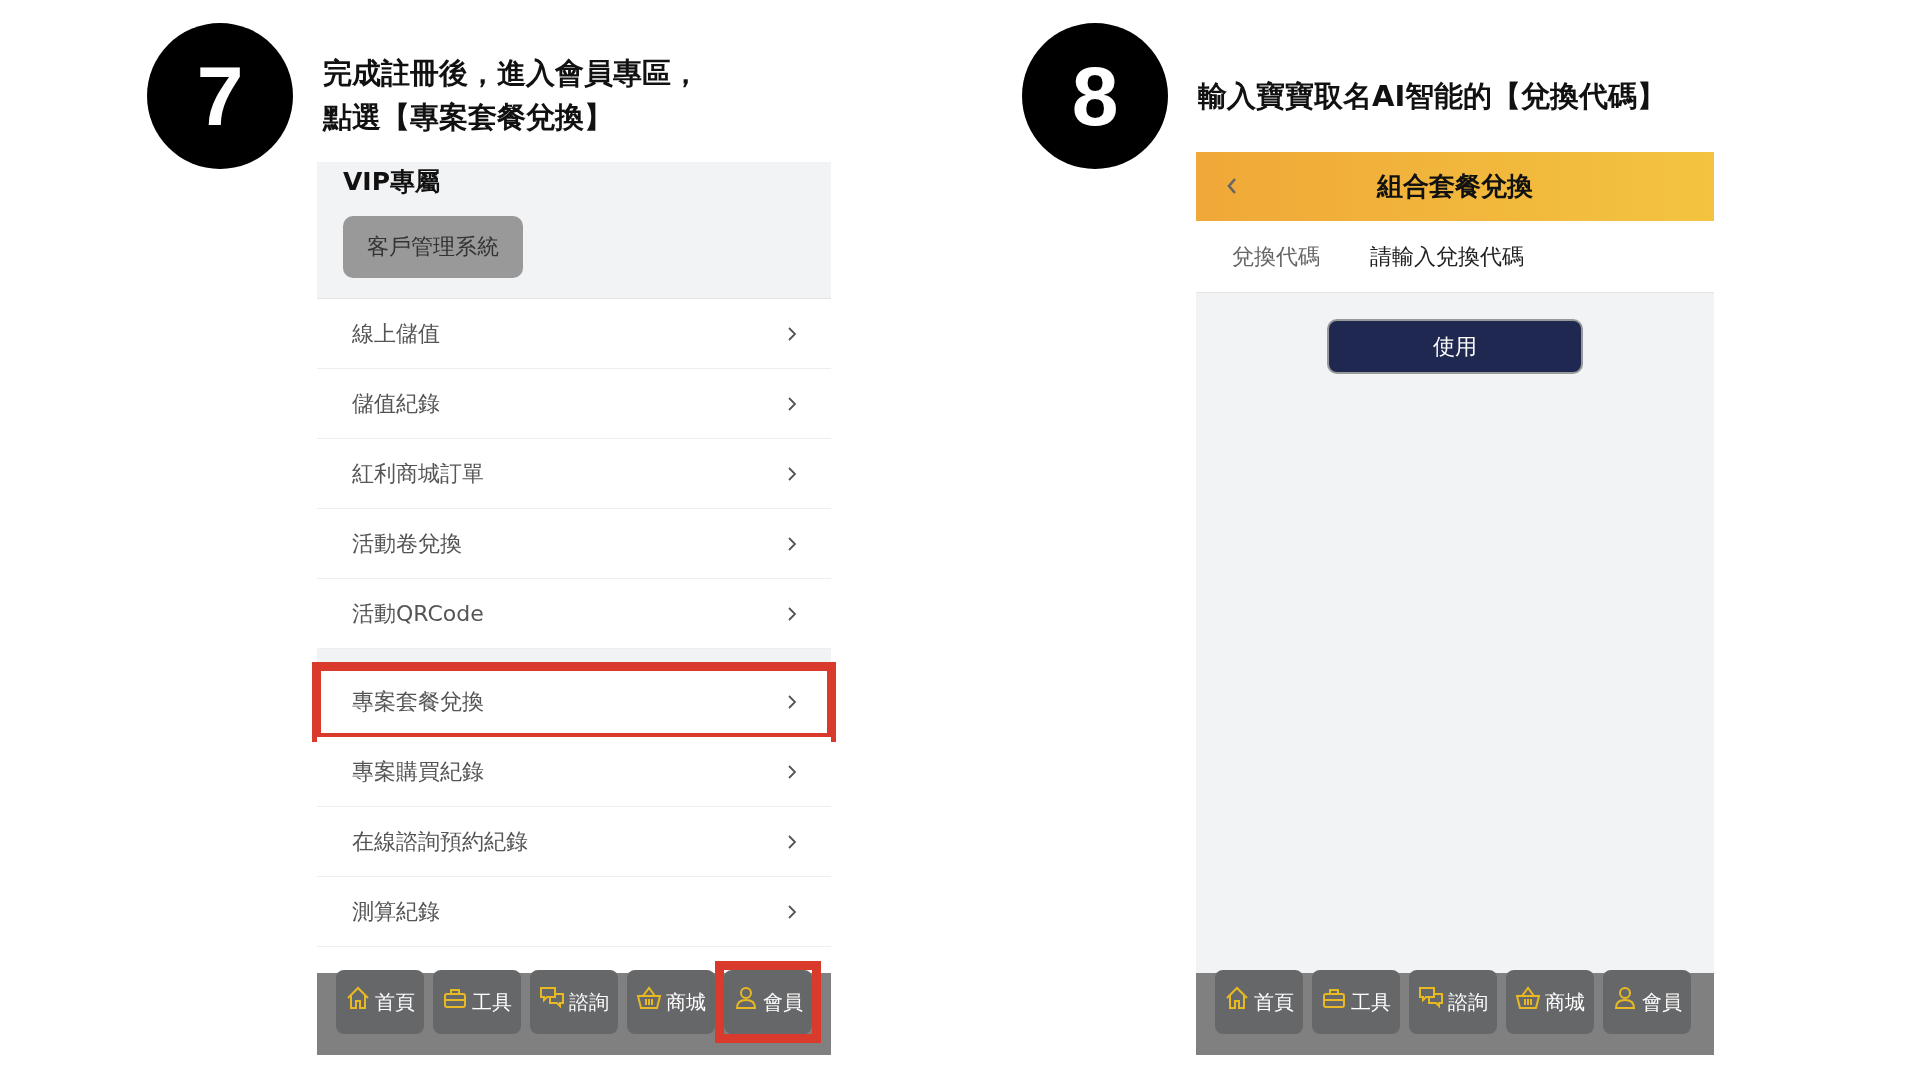 The image size is (1920, 1080). I want to click on menu-item: 紅利商城訂單, so click(574, 474).